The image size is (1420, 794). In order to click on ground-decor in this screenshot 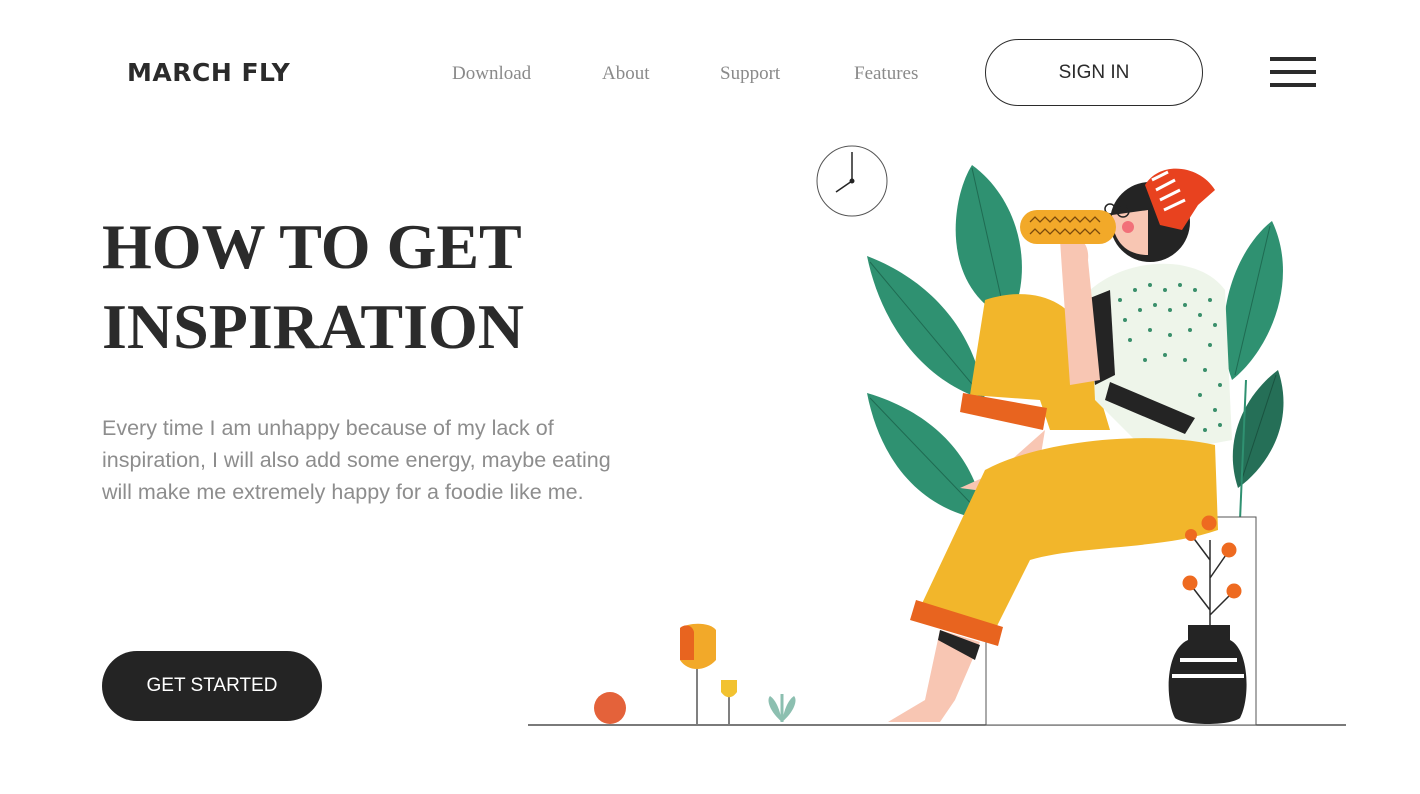, I will do `click(695, 673)`.